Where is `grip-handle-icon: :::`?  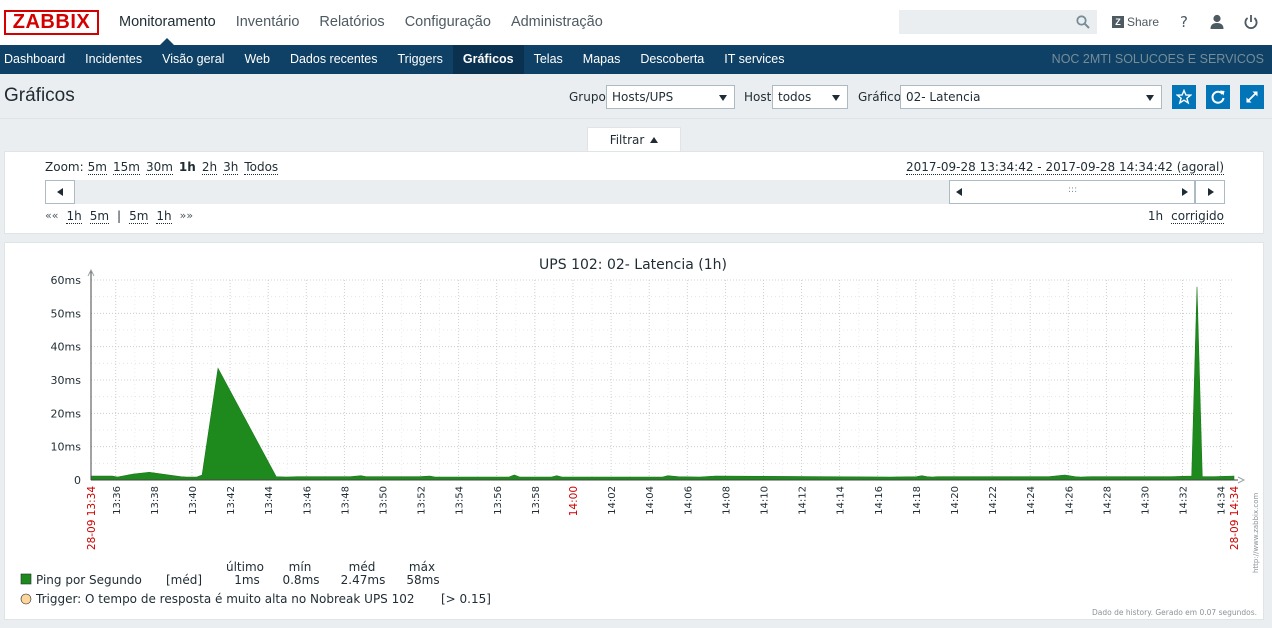
grip-handle-icon: ::: is located at coordinates (1072, 190).